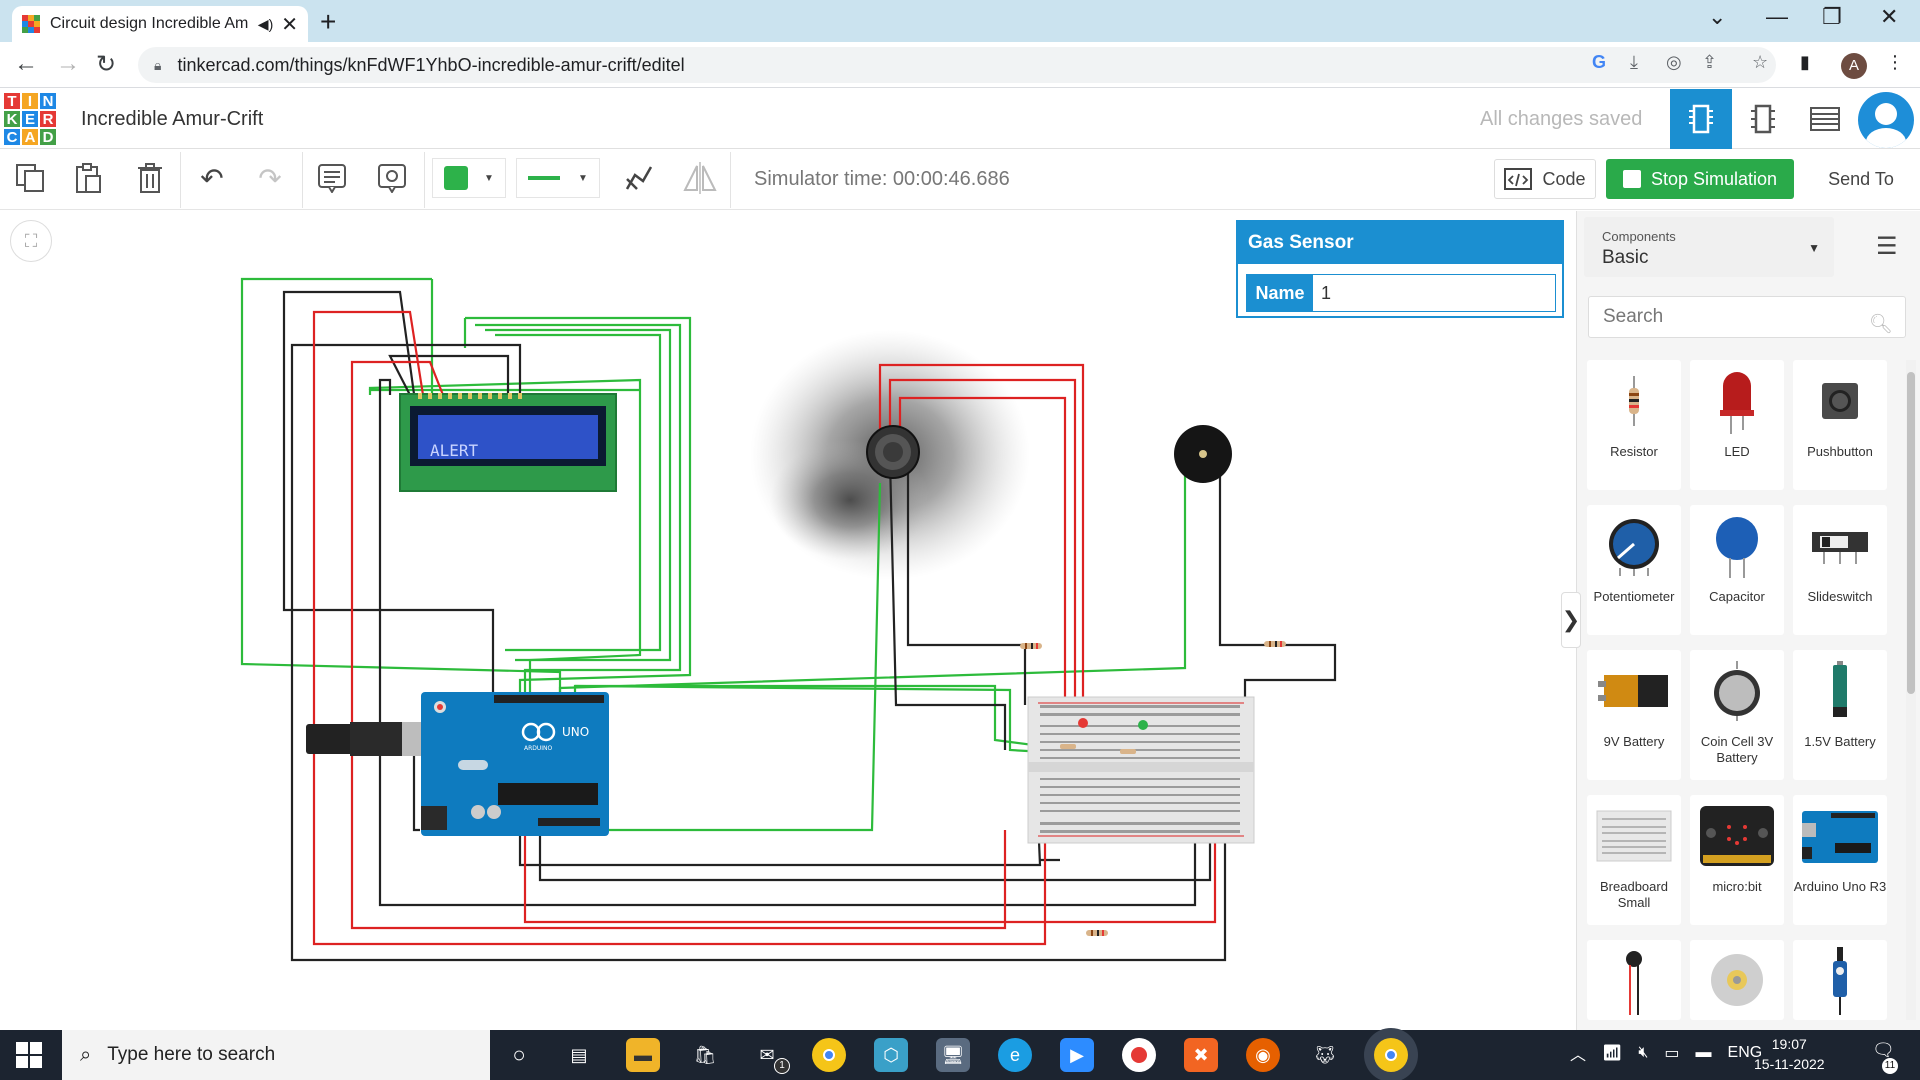 The height and width of the screenshot is (1080, 1920). What do you see at coordinates (1700, 179) in the screenshot?
I see `stop-simulation-button: Stop Simulation` at bounding box center [1700, 179].